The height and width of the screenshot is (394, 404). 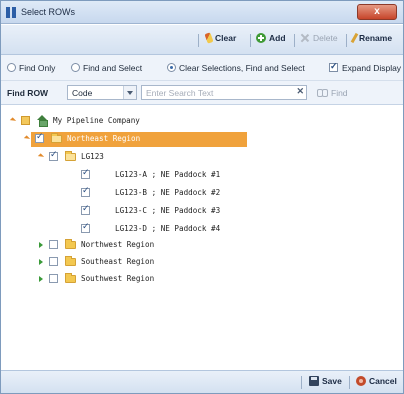 I want to click on tree-node-row: LG123-A ; NE Paddock #1, so click(x=151, y=175).